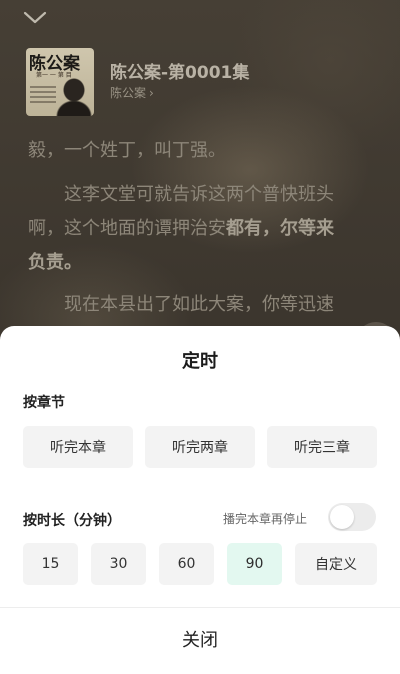  I want to click on sheet-title: 定时, so click(200, 361).